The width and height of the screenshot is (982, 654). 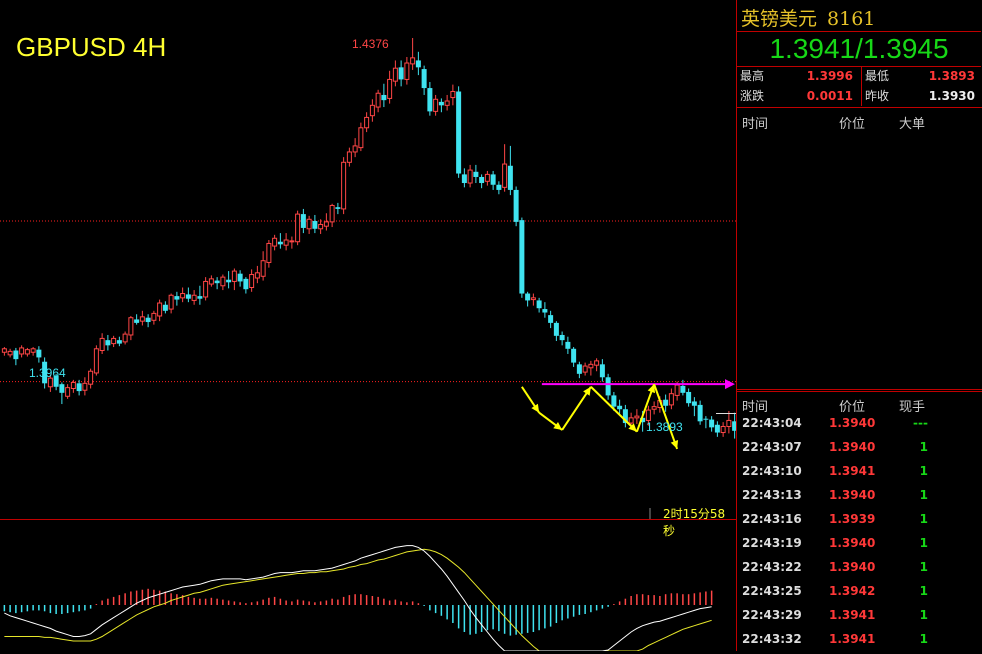 I want to click on big-trades-header-price: 价位, so click(x=852, y=124).